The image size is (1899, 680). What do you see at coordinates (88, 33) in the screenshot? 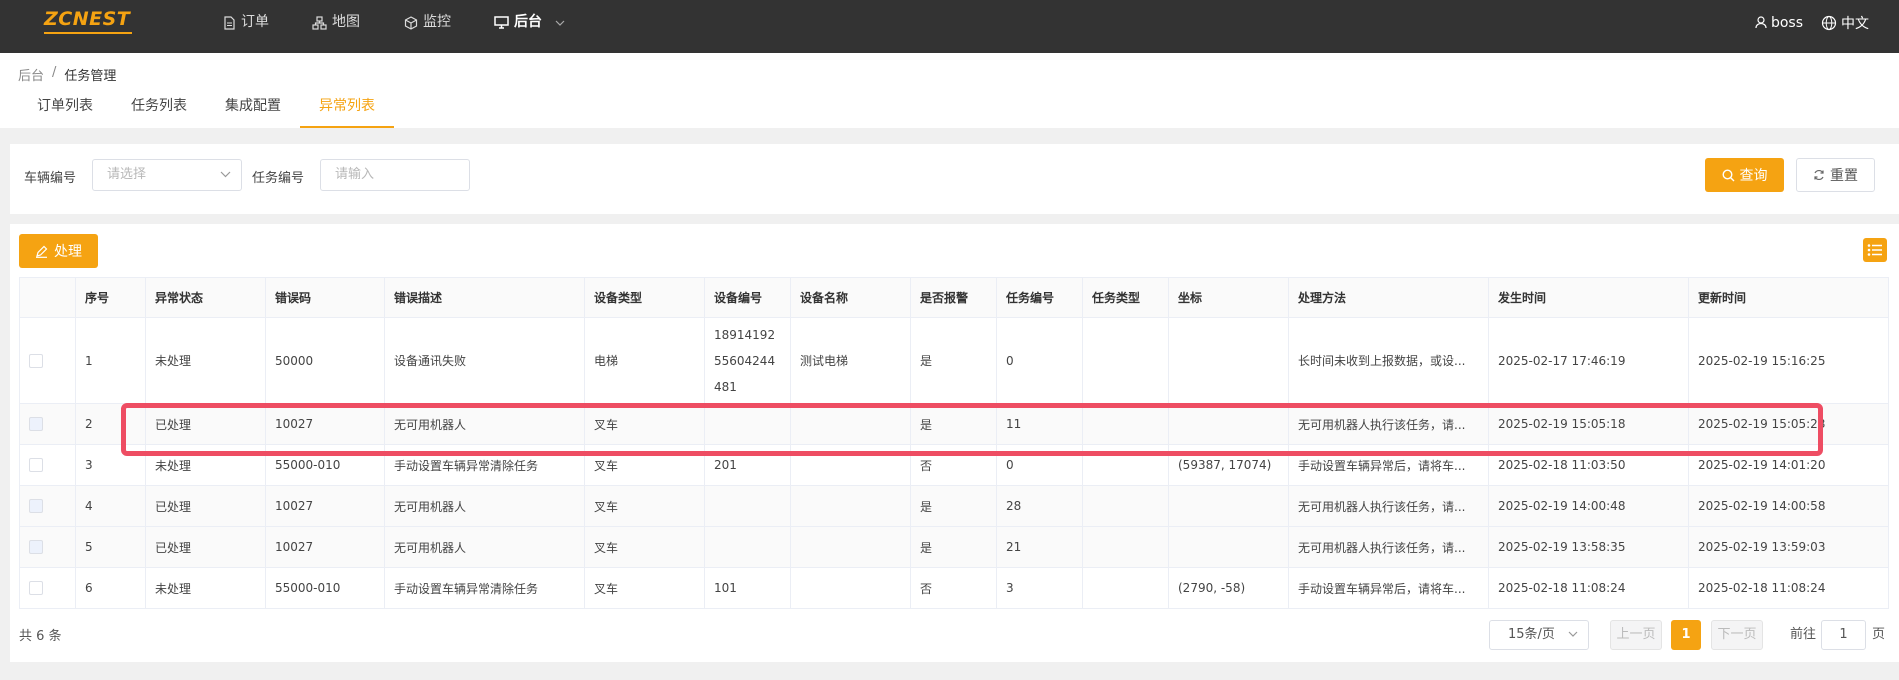
I see `logo-underline` at bounding box center [88, 33].